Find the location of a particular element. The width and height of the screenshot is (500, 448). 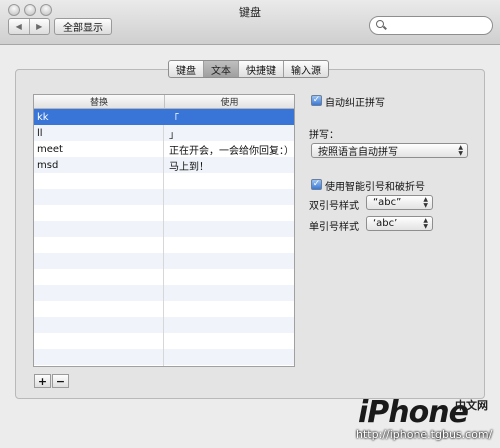

add-remove-controls: + − is located at coordinates (51, 381).